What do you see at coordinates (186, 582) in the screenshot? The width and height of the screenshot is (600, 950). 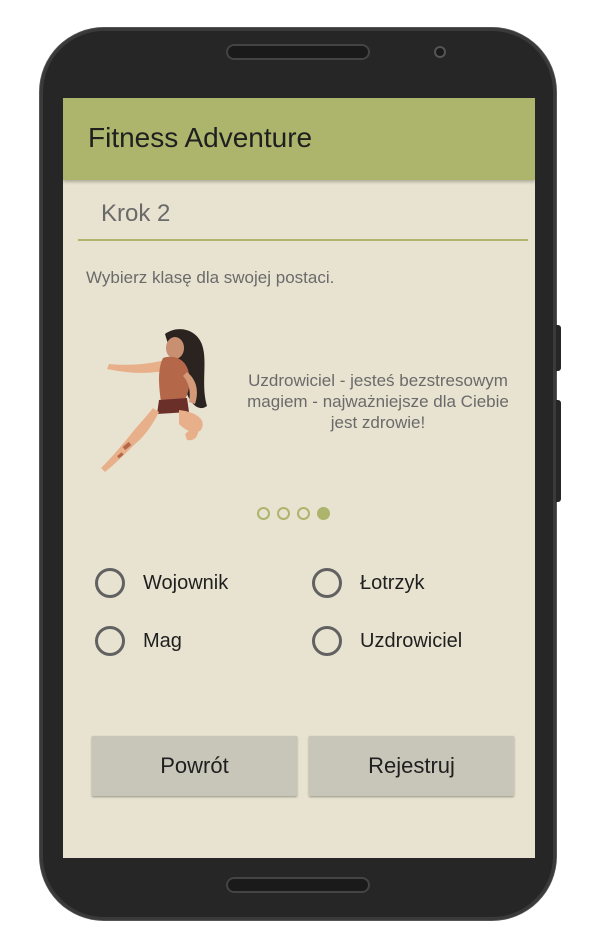 I see `radio-label: Wojownik` at bounding box center [186, 582].